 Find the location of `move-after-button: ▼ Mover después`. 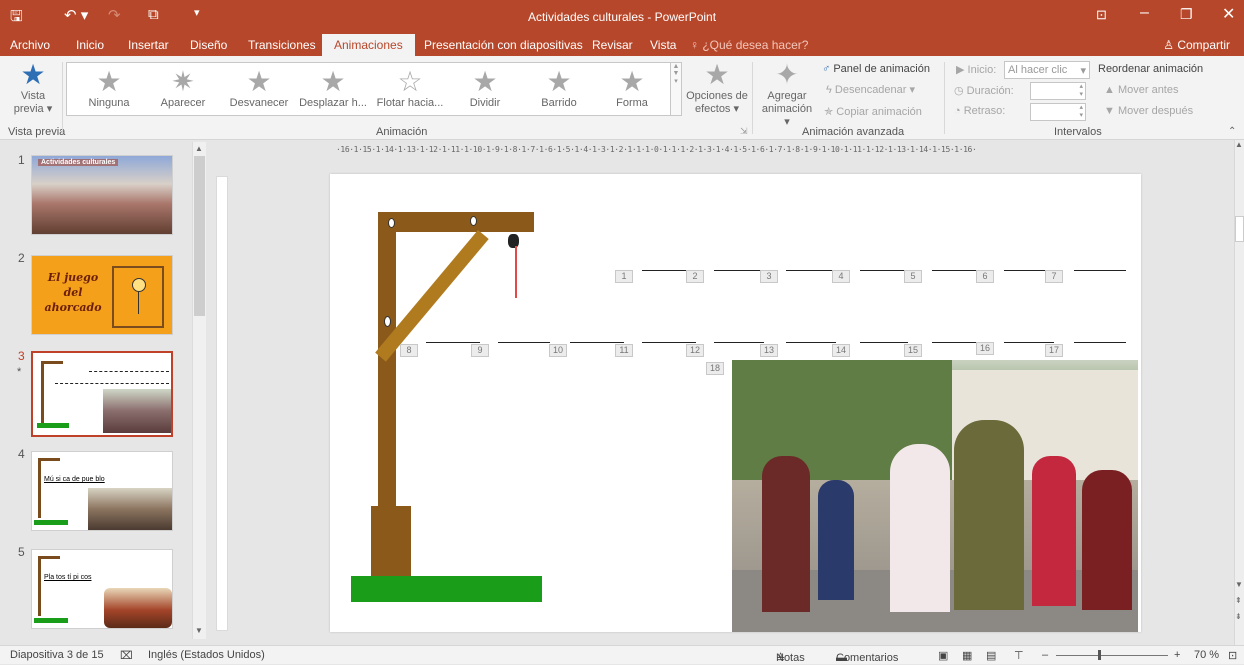

move-after-button: ▼ Mover después is located at coordinates (1148, 111).